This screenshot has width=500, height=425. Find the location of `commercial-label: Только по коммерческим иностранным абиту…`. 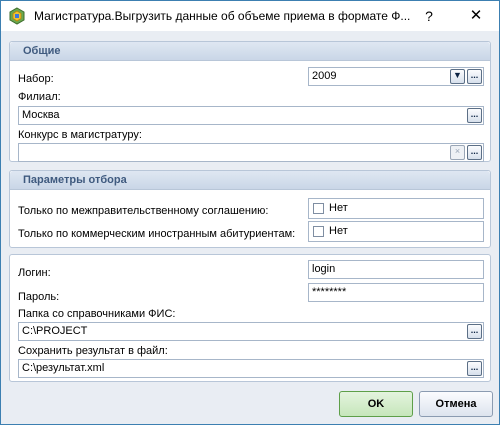

commercial-label: Только по коммерческим иностранным абиту… is located at coordinates (157, 234).